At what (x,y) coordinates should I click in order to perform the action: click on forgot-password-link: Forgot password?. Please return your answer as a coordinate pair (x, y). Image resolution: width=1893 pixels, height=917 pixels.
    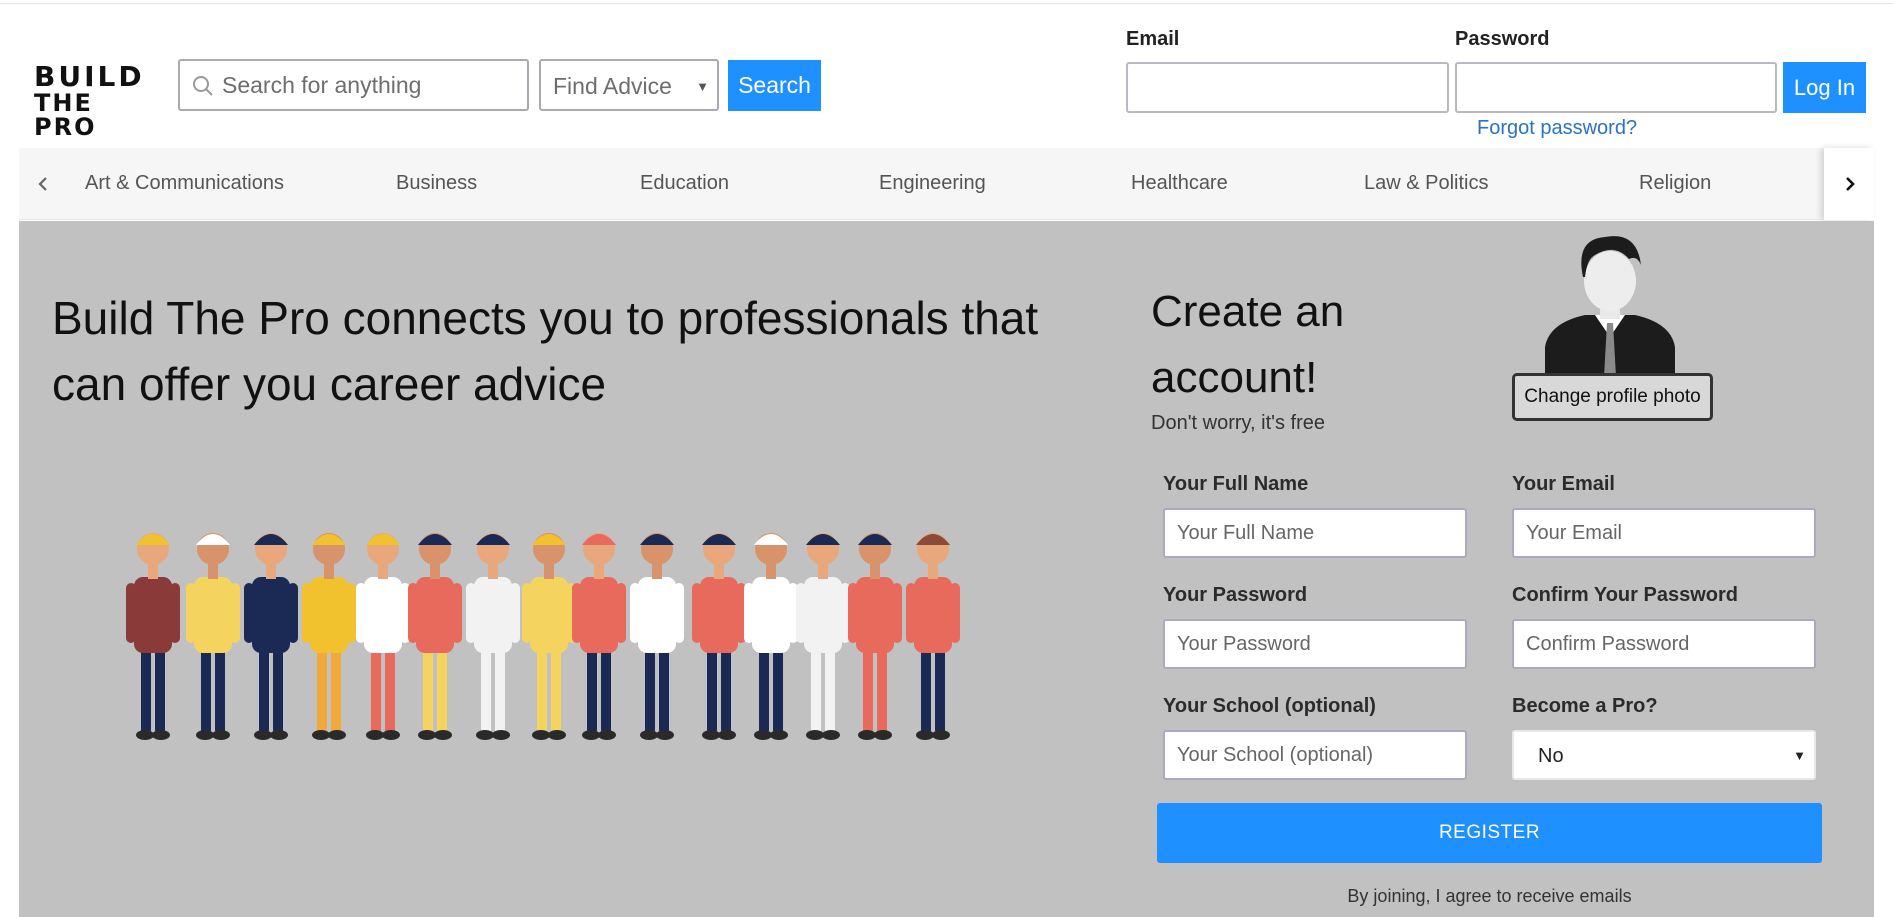
    Looking at the image, I should click on (1557, 128).